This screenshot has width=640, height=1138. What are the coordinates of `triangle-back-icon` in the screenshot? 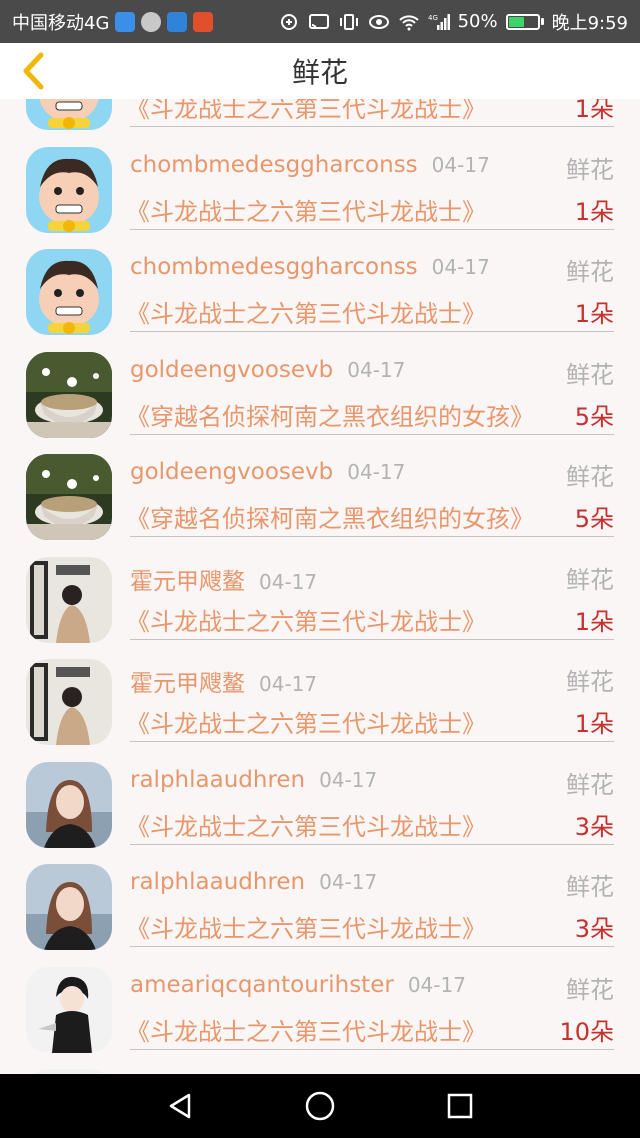 It's located at (180, 1106).